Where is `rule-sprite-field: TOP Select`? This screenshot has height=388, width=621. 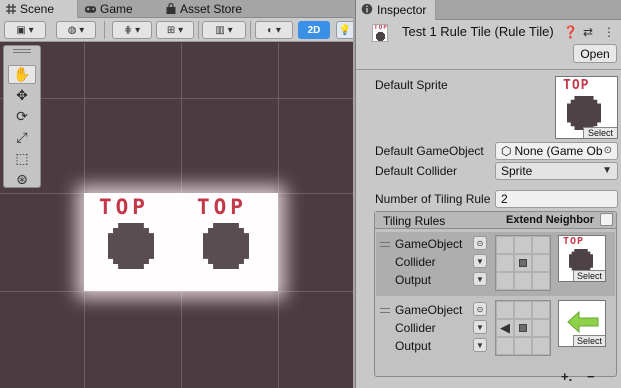
rule-sprite-field: TOP Select is located at coordinates (582, 258).